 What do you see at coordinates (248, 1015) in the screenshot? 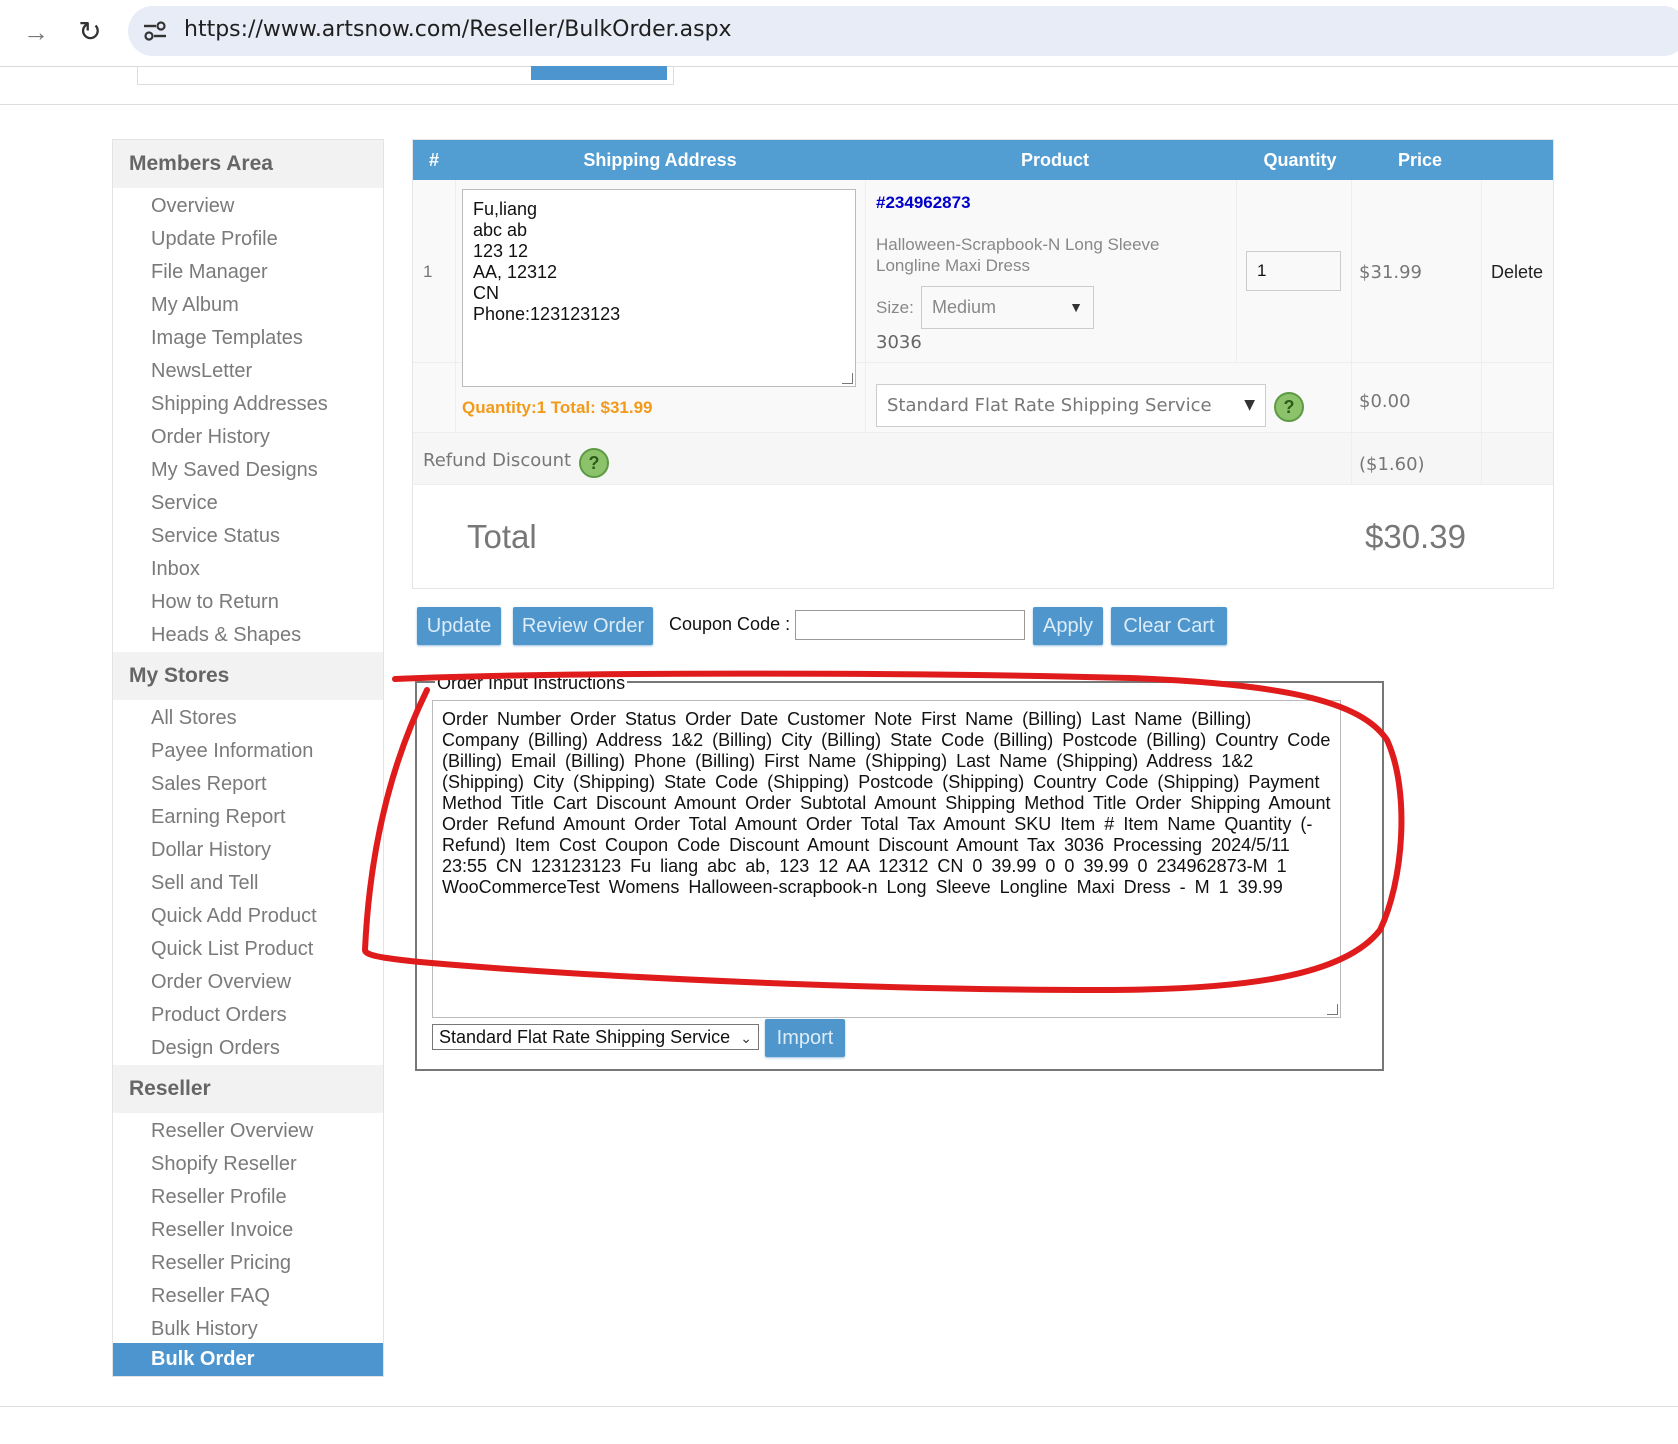
I see `sidebar-item-product-orders: Product Orders` at bounding box center [248, 1015].